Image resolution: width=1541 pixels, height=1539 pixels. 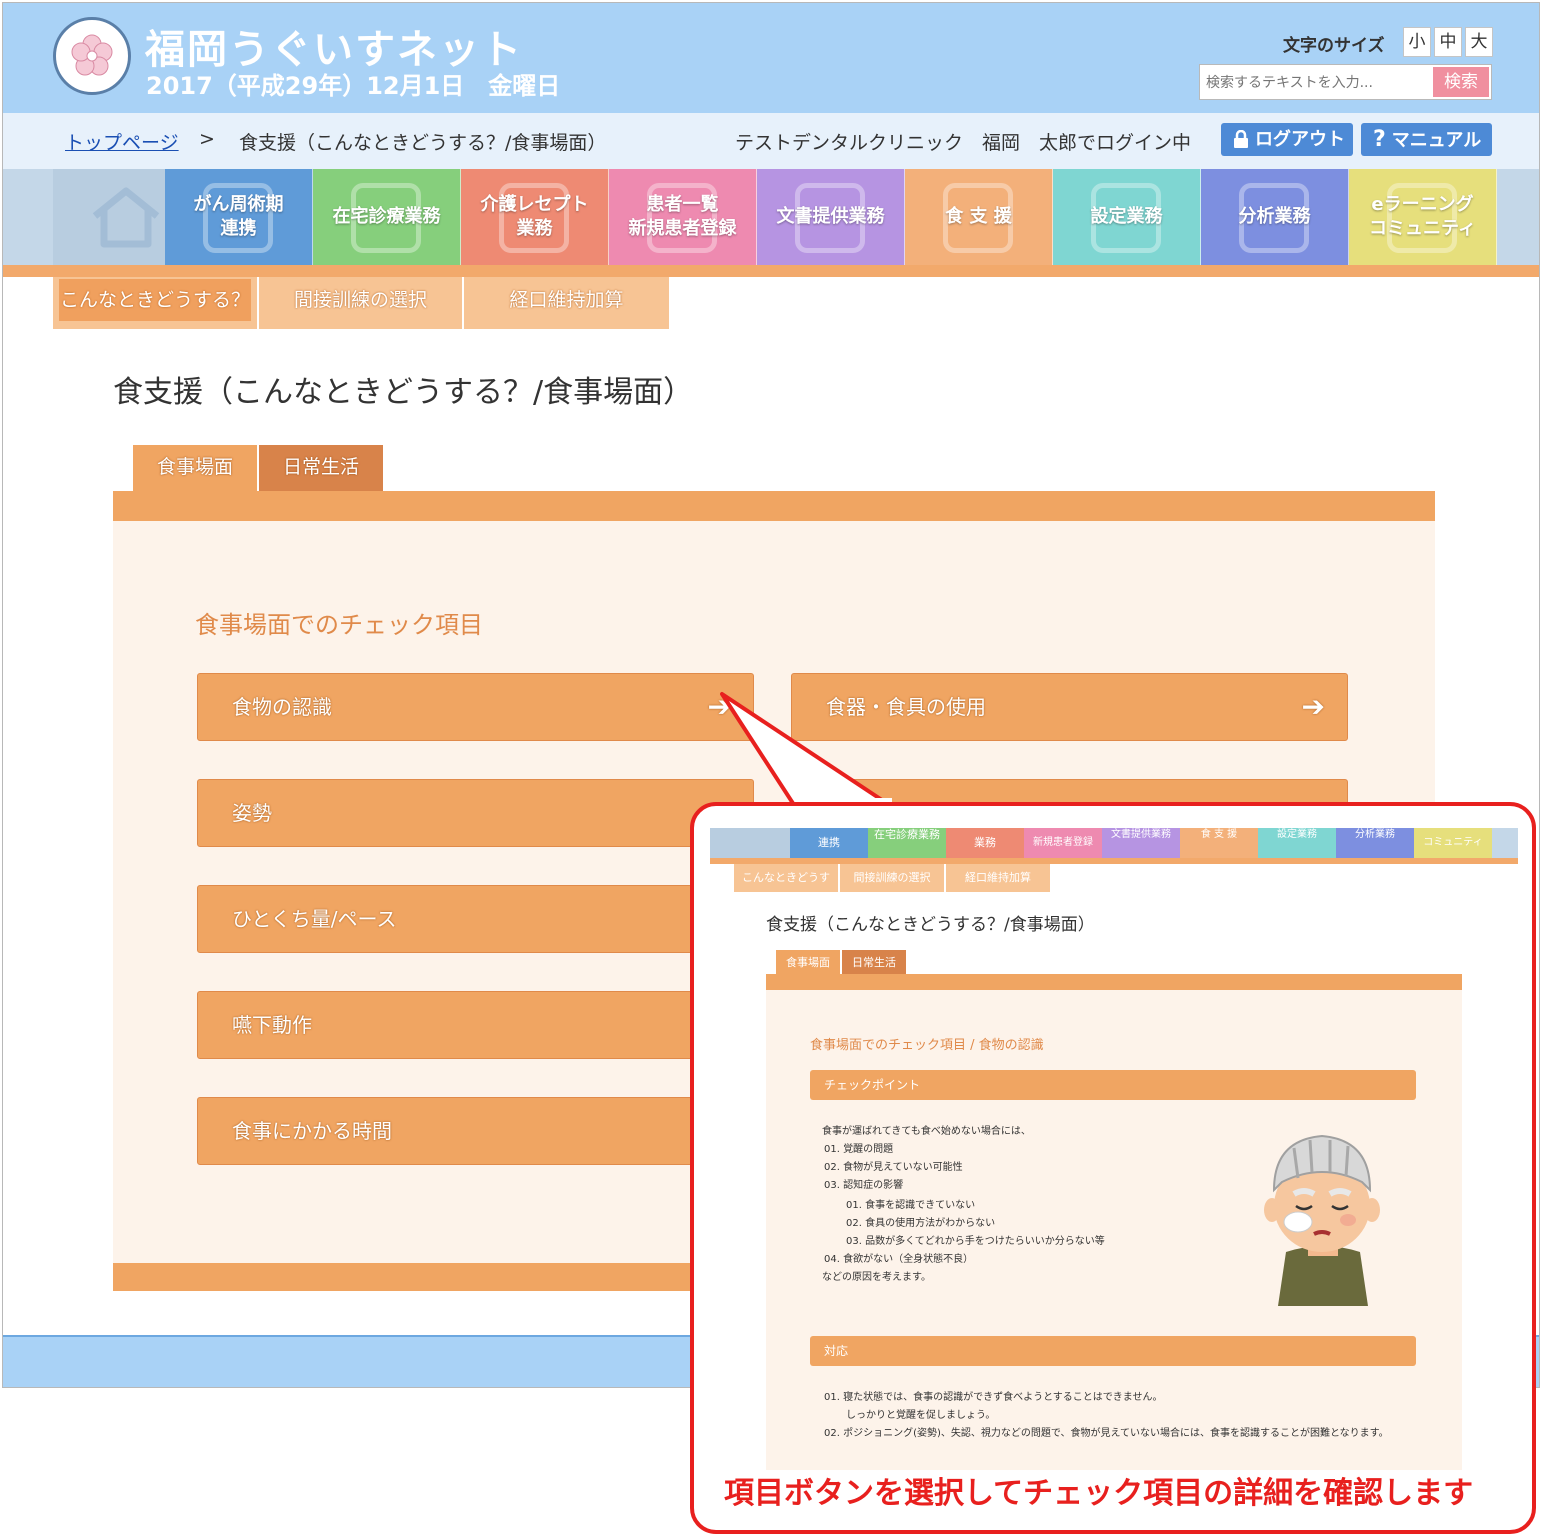 I want to click on manual-button: ? マニュアル, so click(x=1426, y=139).